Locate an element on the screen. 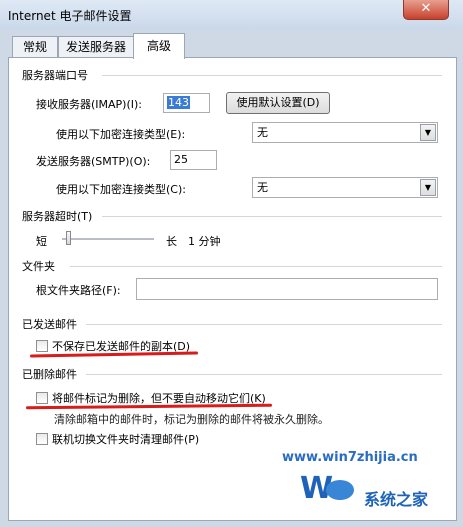  timeout-short-label: 短 is located at coordinates (41, 241).